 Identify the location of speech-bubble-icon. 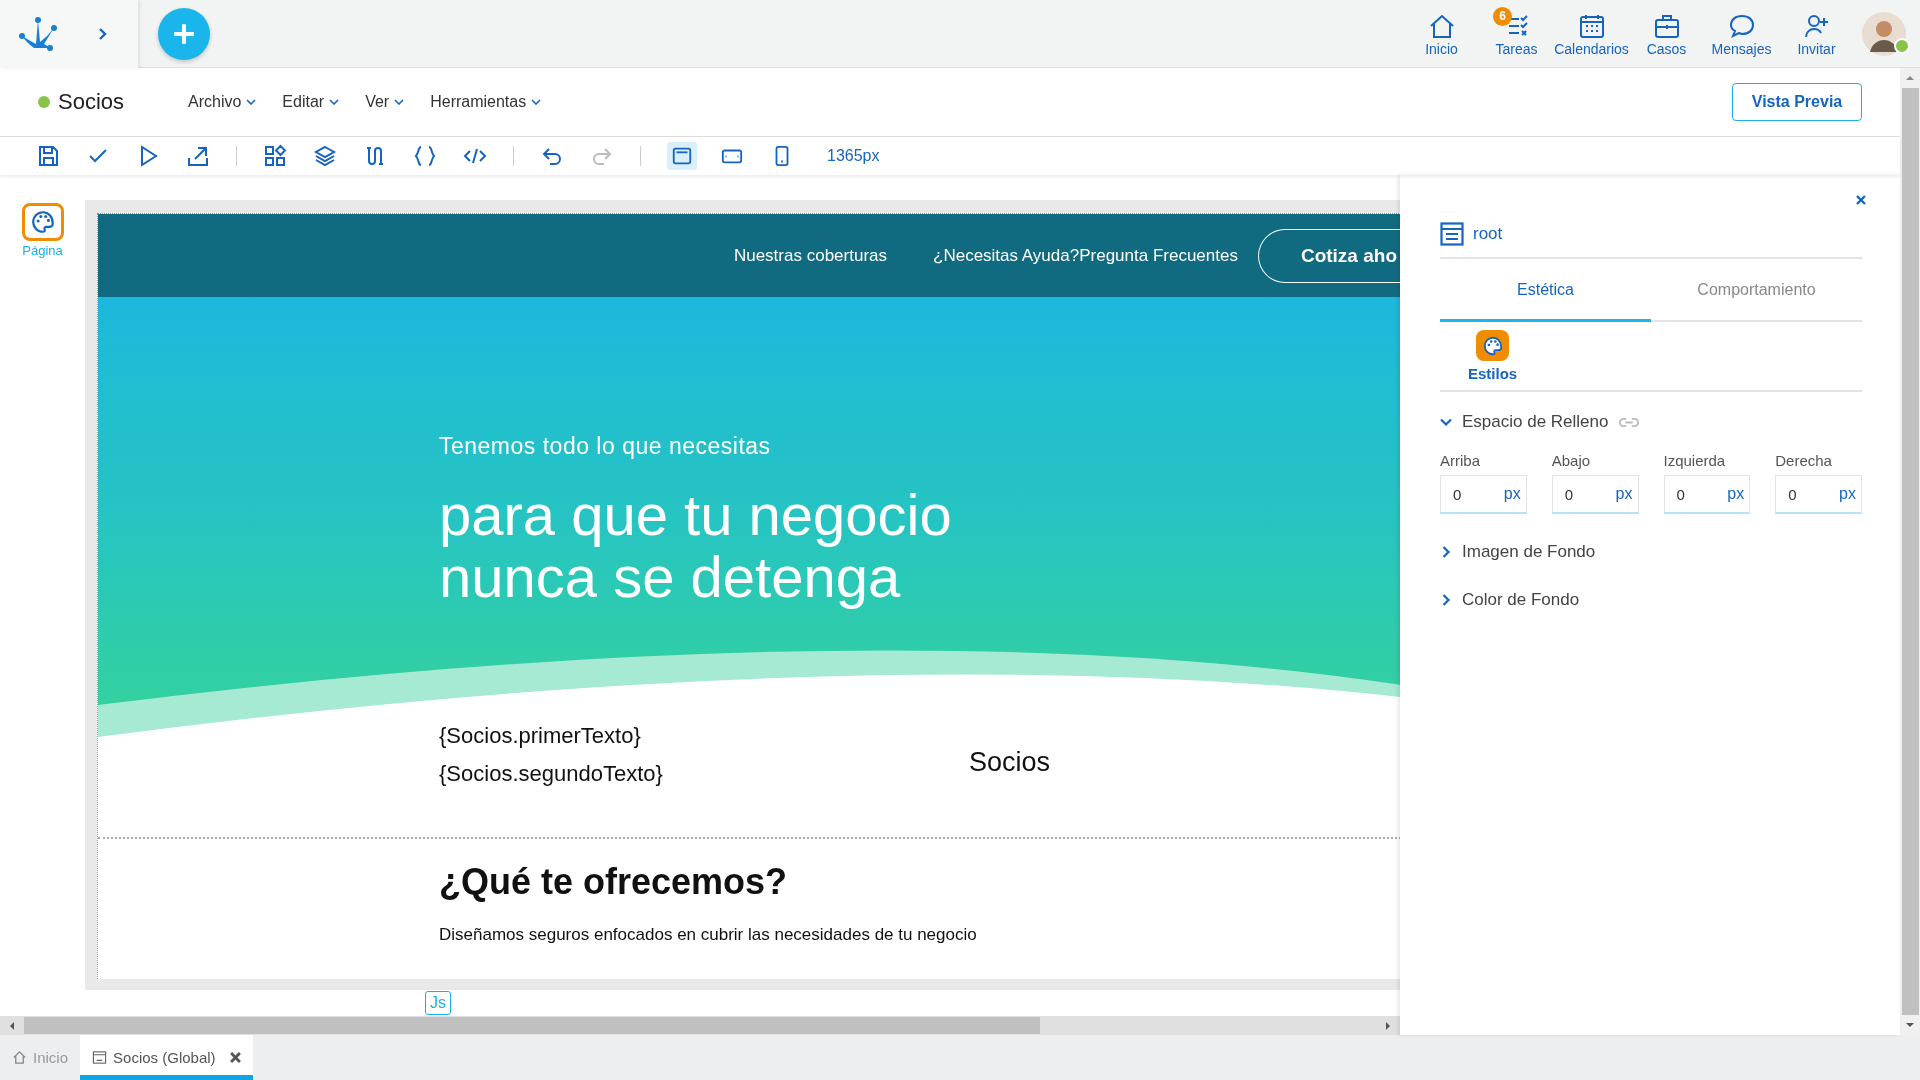
(1741, 25).